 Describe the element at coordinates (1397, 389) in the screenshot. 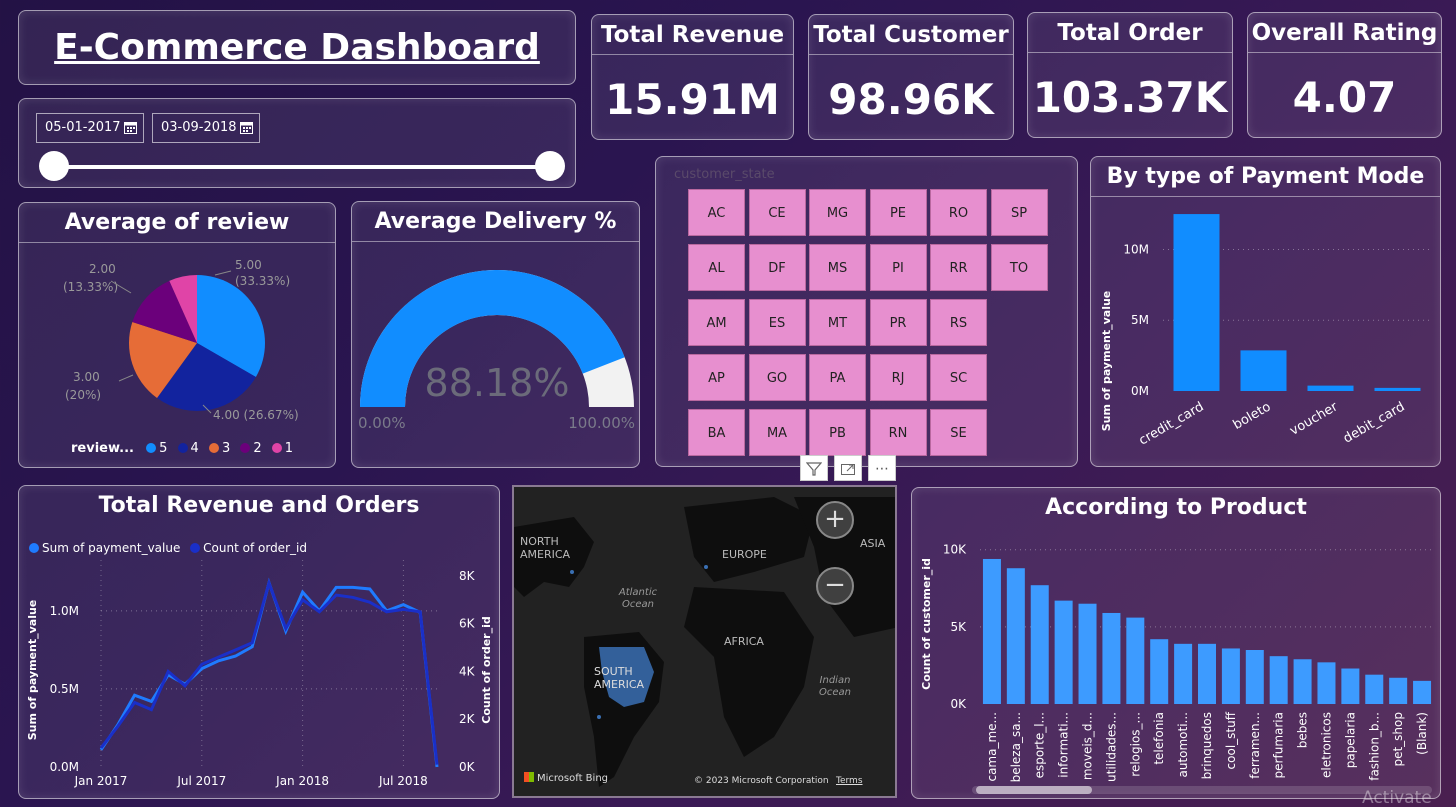

I see `payment-bar-debit_card` at that location.